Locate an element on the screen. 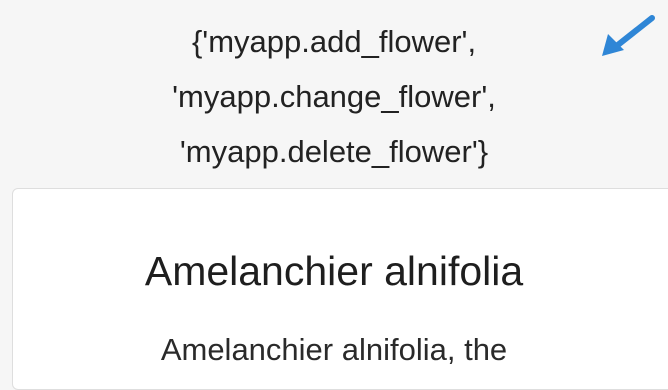 The height and width of the screenshot is (390, 668). permission-line-add: {'myapp.add_flower', is located at coordinates (334, 41).